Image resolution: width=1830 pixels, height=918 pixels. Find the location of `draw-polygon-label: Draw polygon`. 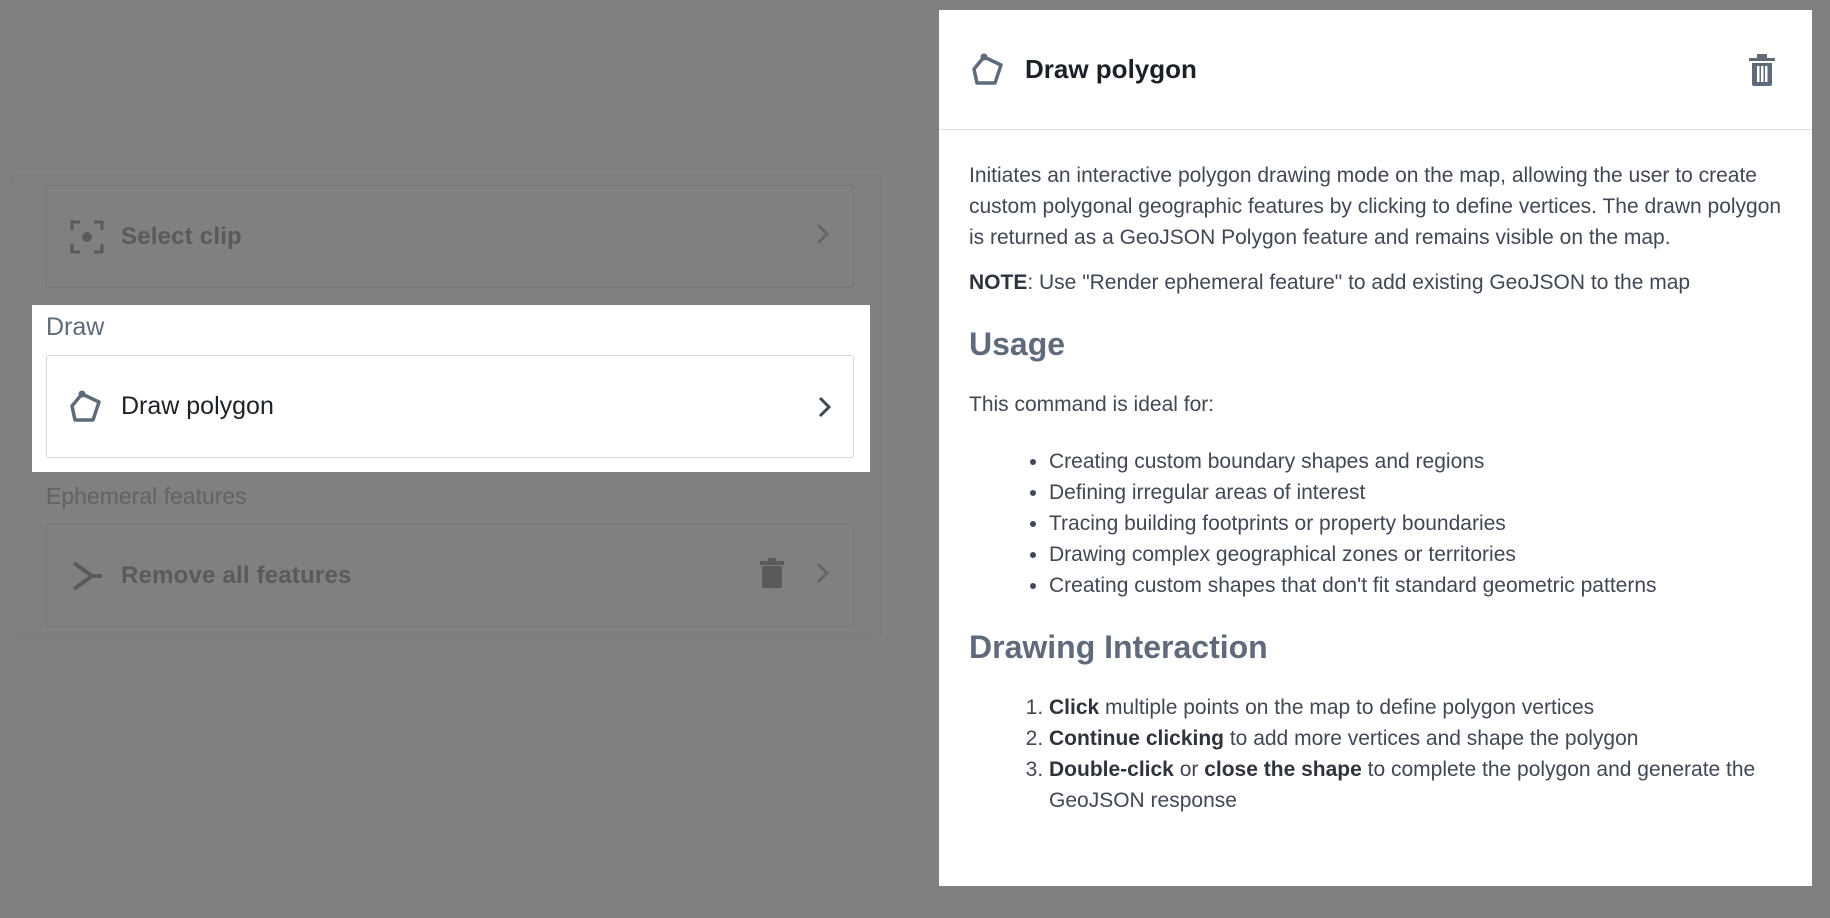

draw-polygon-label: Draw polygon is located at coordinates (197, 406).